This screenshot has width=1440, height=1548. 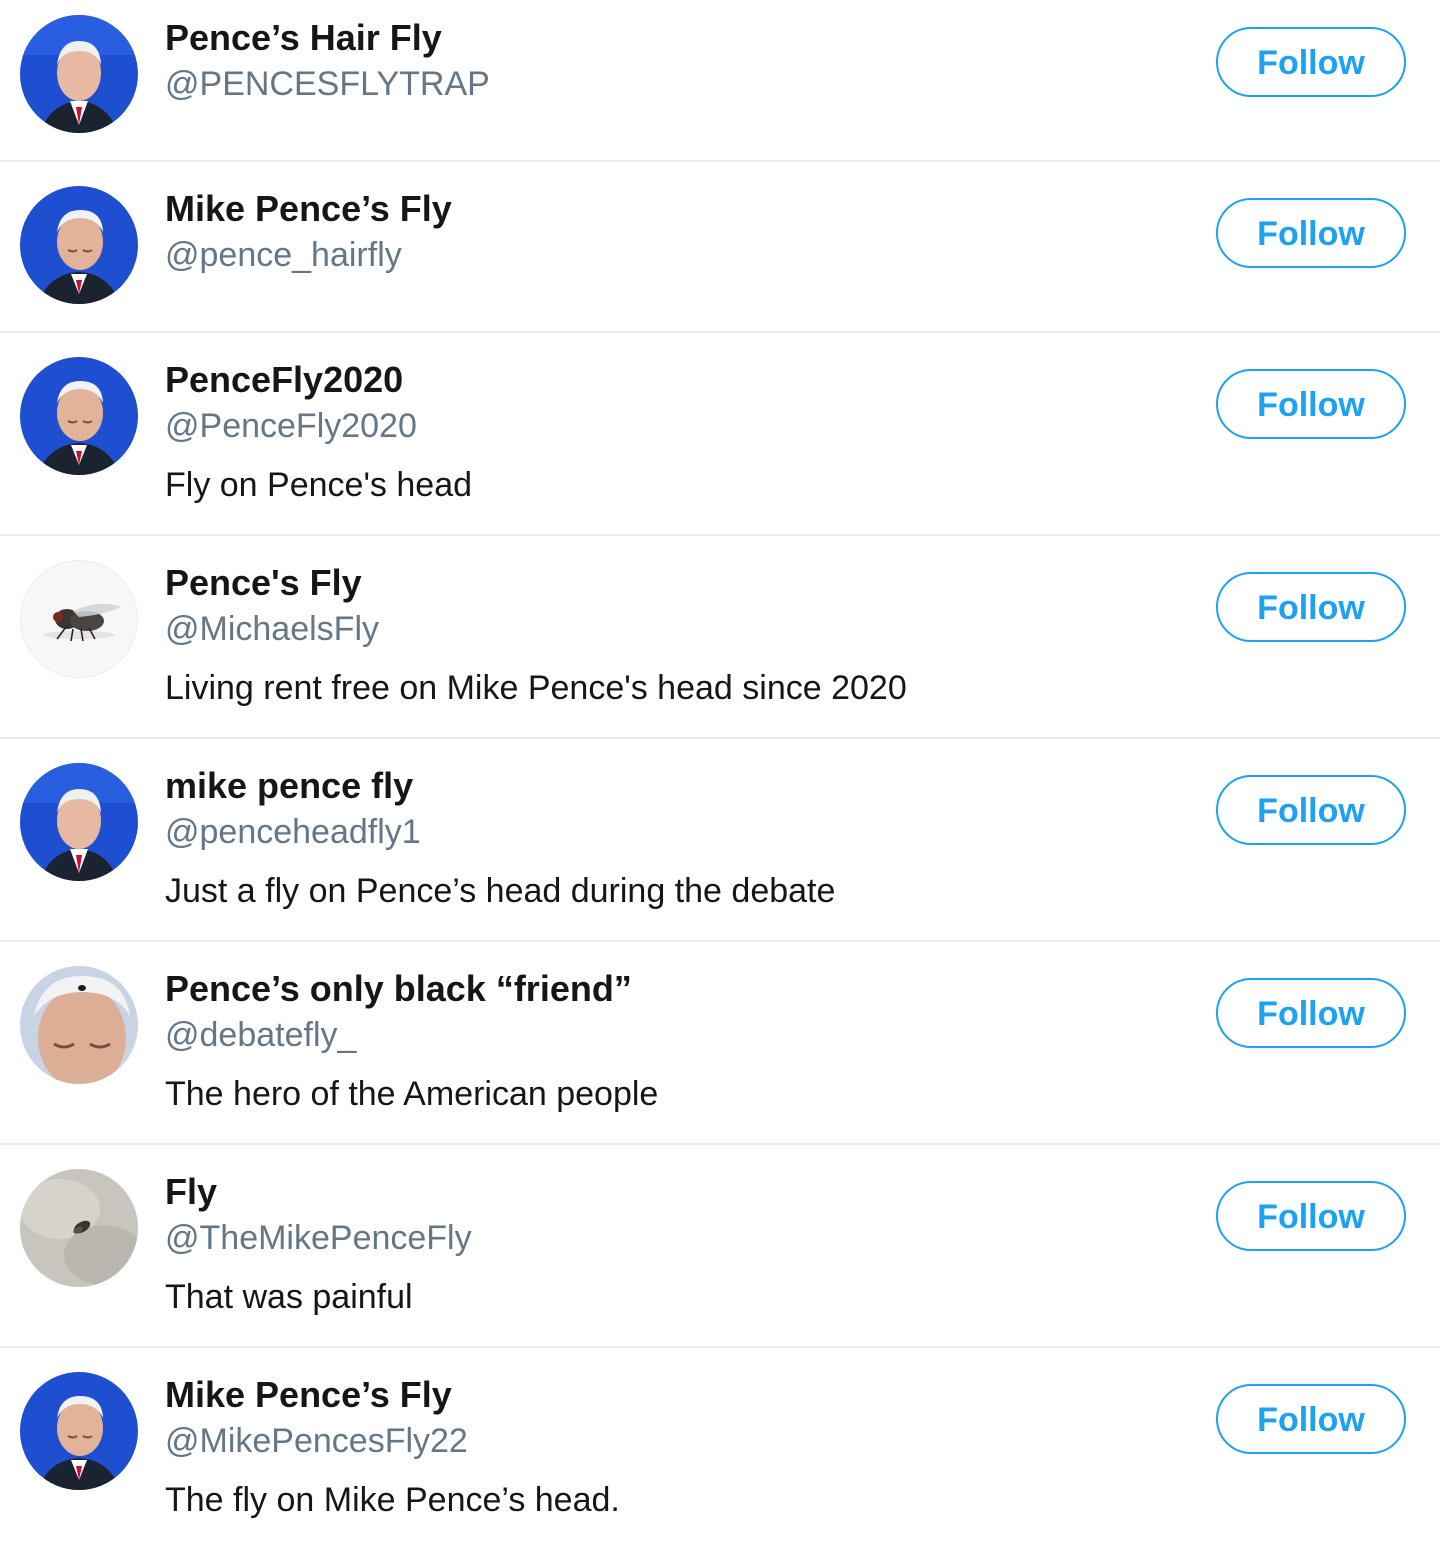 I want to click on account-name: PenceFly2020, so click(x=672, y=380).